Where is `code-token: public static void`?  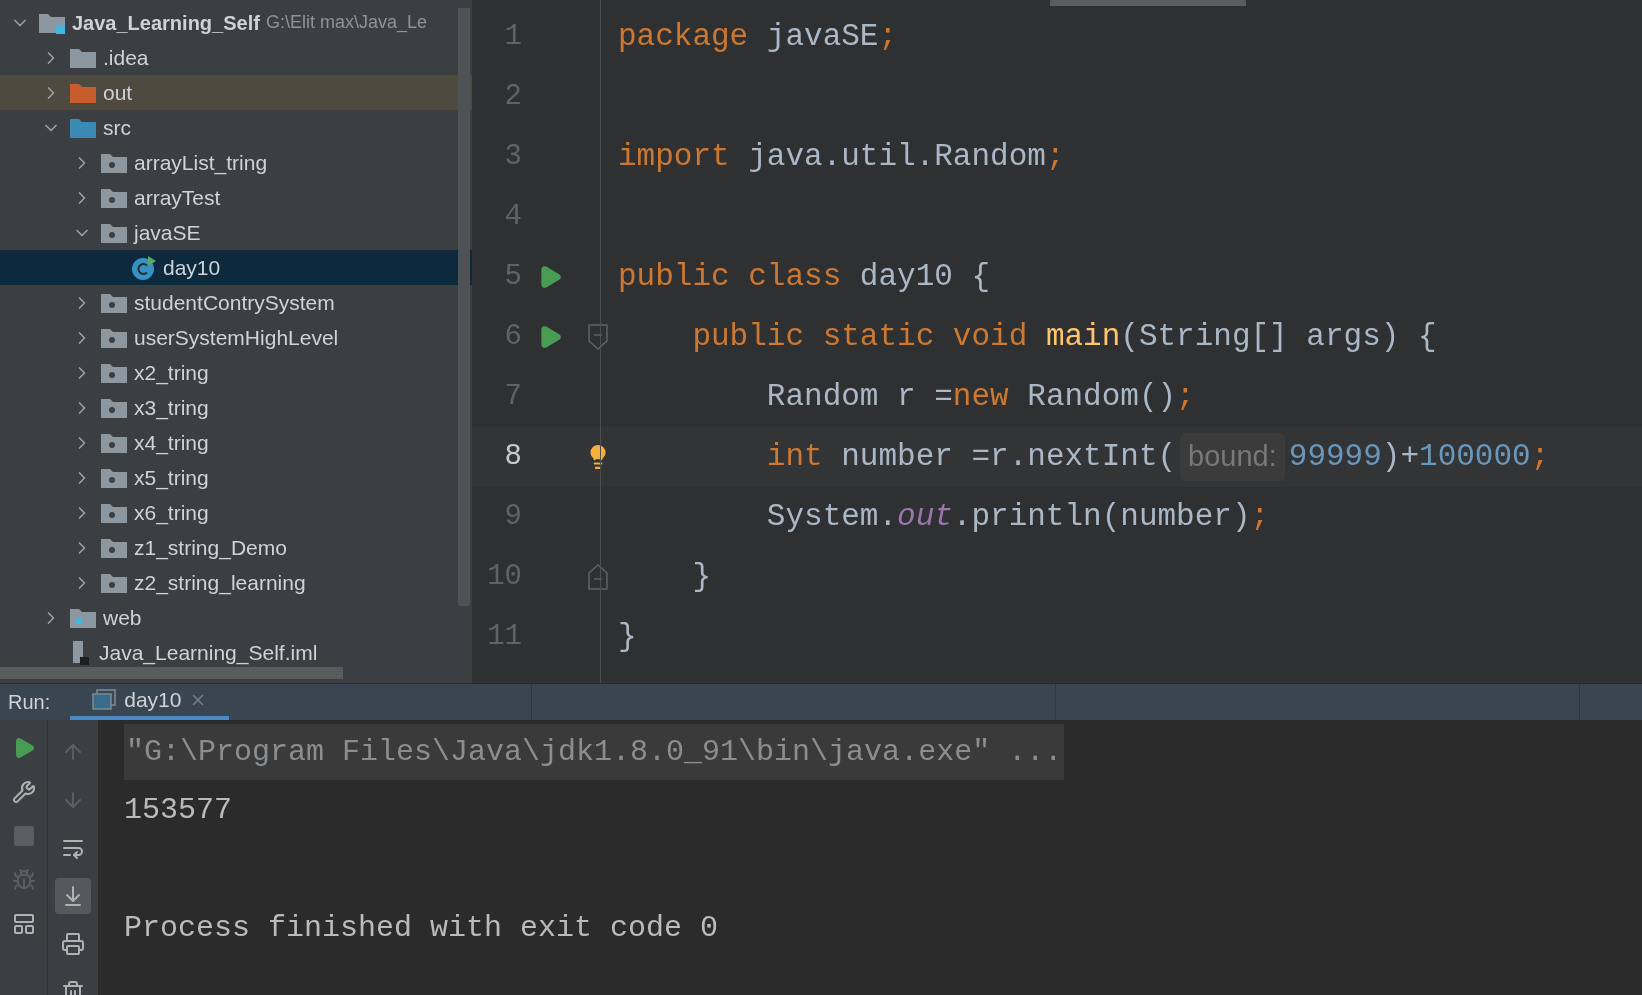 code-token: public static void is located at coordinates (860, 336).